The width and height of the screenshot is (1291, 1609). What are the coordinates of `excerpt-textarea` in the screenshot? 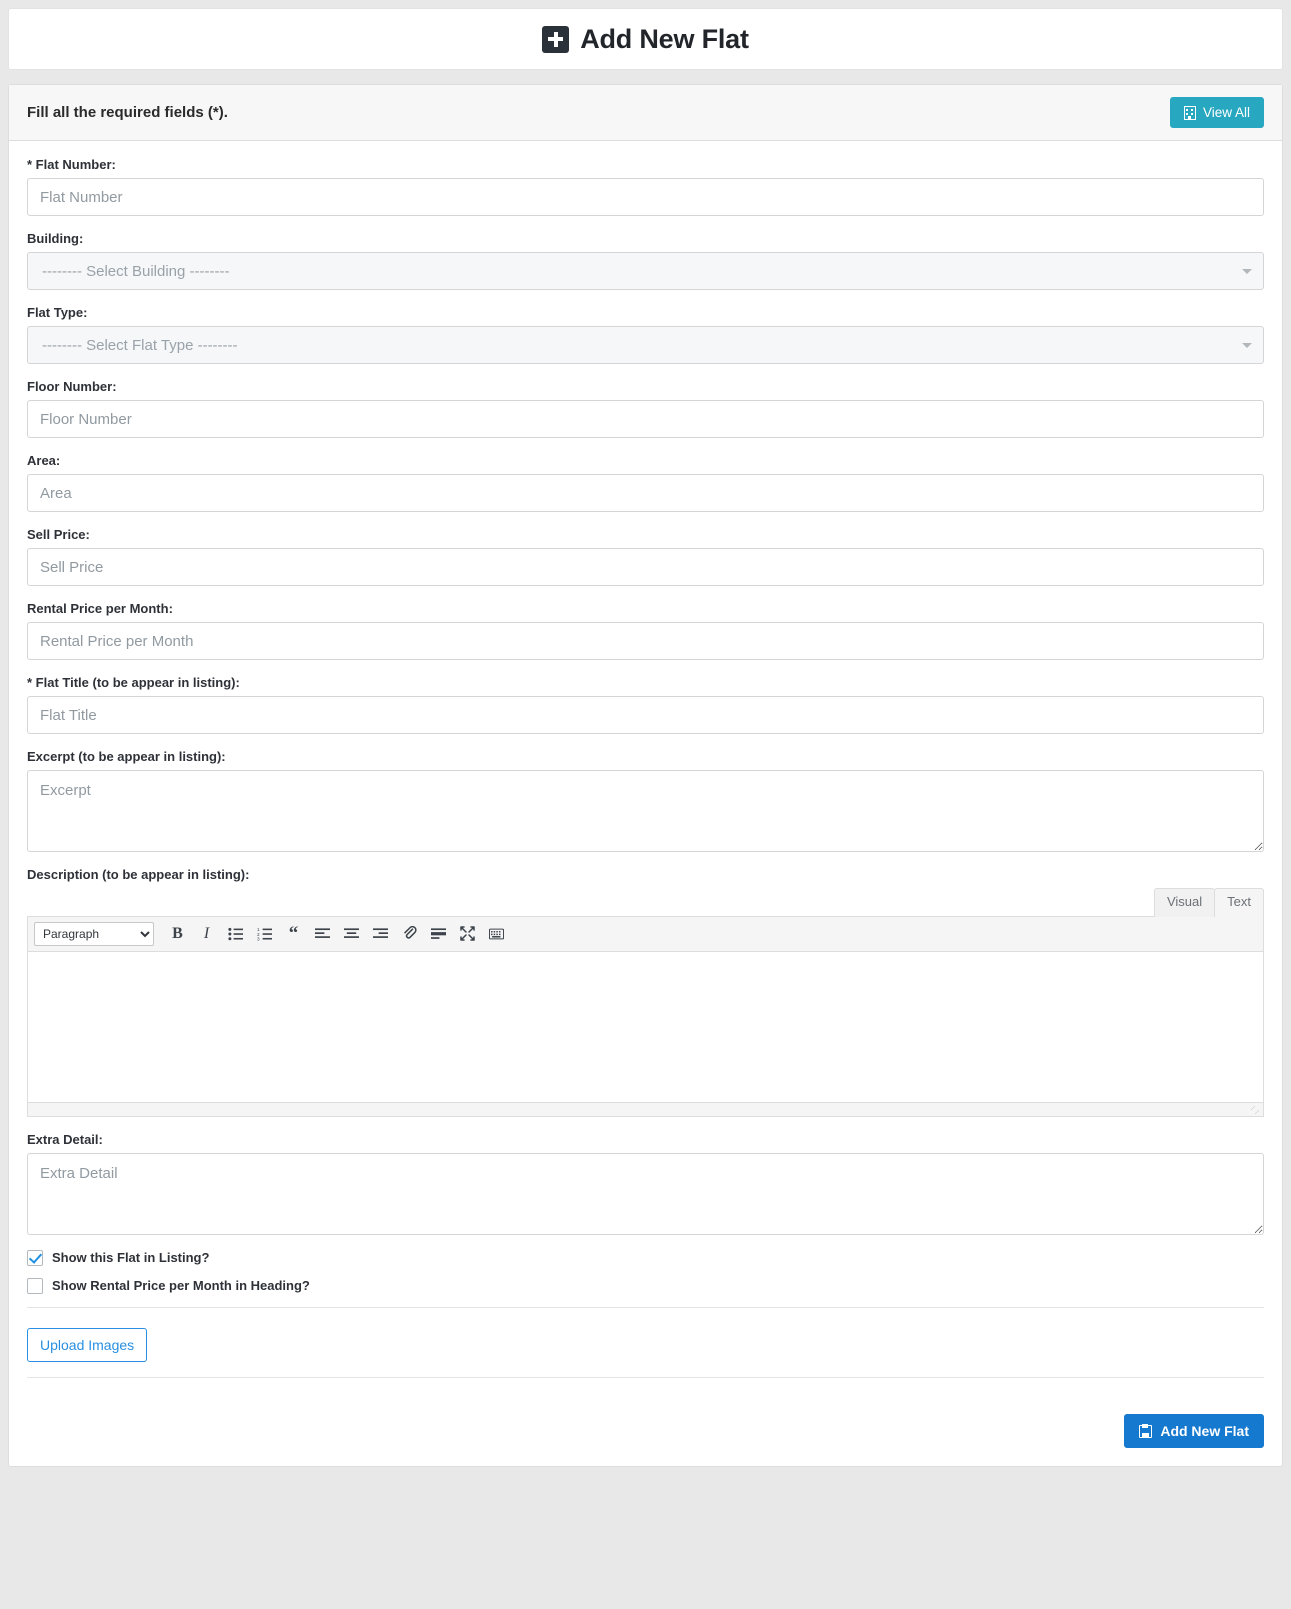 It's located at (645, 811).